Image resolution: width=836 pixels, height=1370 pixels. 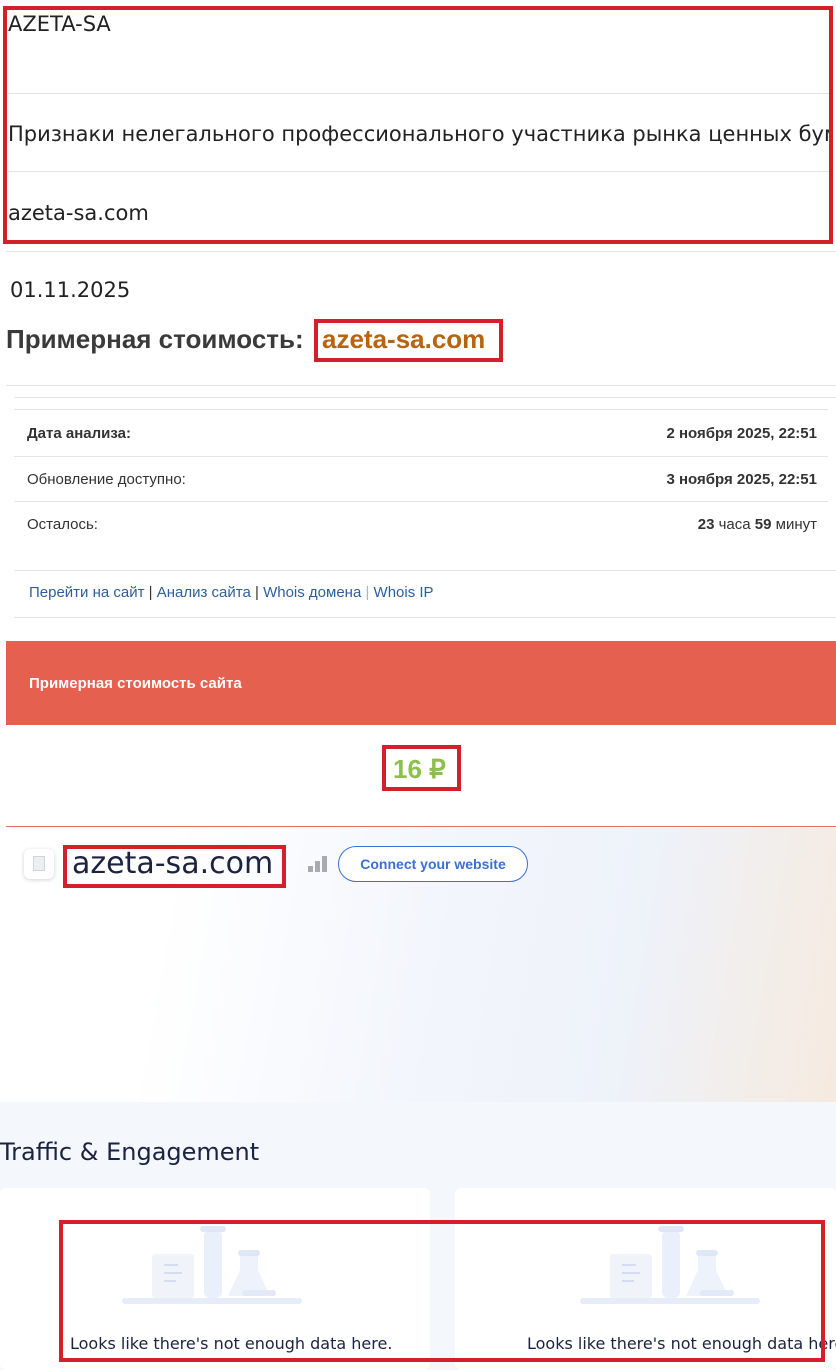 I want to click on remaining-minutes-unit: минут, so click(x=796, y=524).